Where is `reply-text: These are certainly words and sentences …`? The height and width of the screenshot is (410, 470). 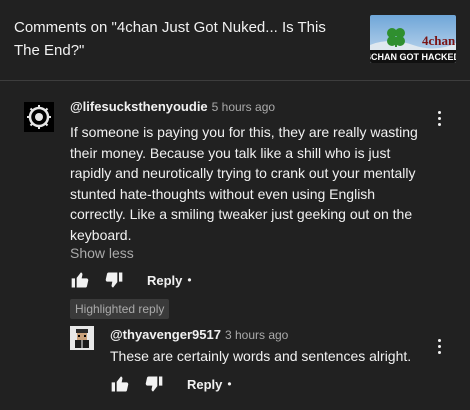 reply-text: These are certainly words and sentences … is located at coordinates (261, 356).